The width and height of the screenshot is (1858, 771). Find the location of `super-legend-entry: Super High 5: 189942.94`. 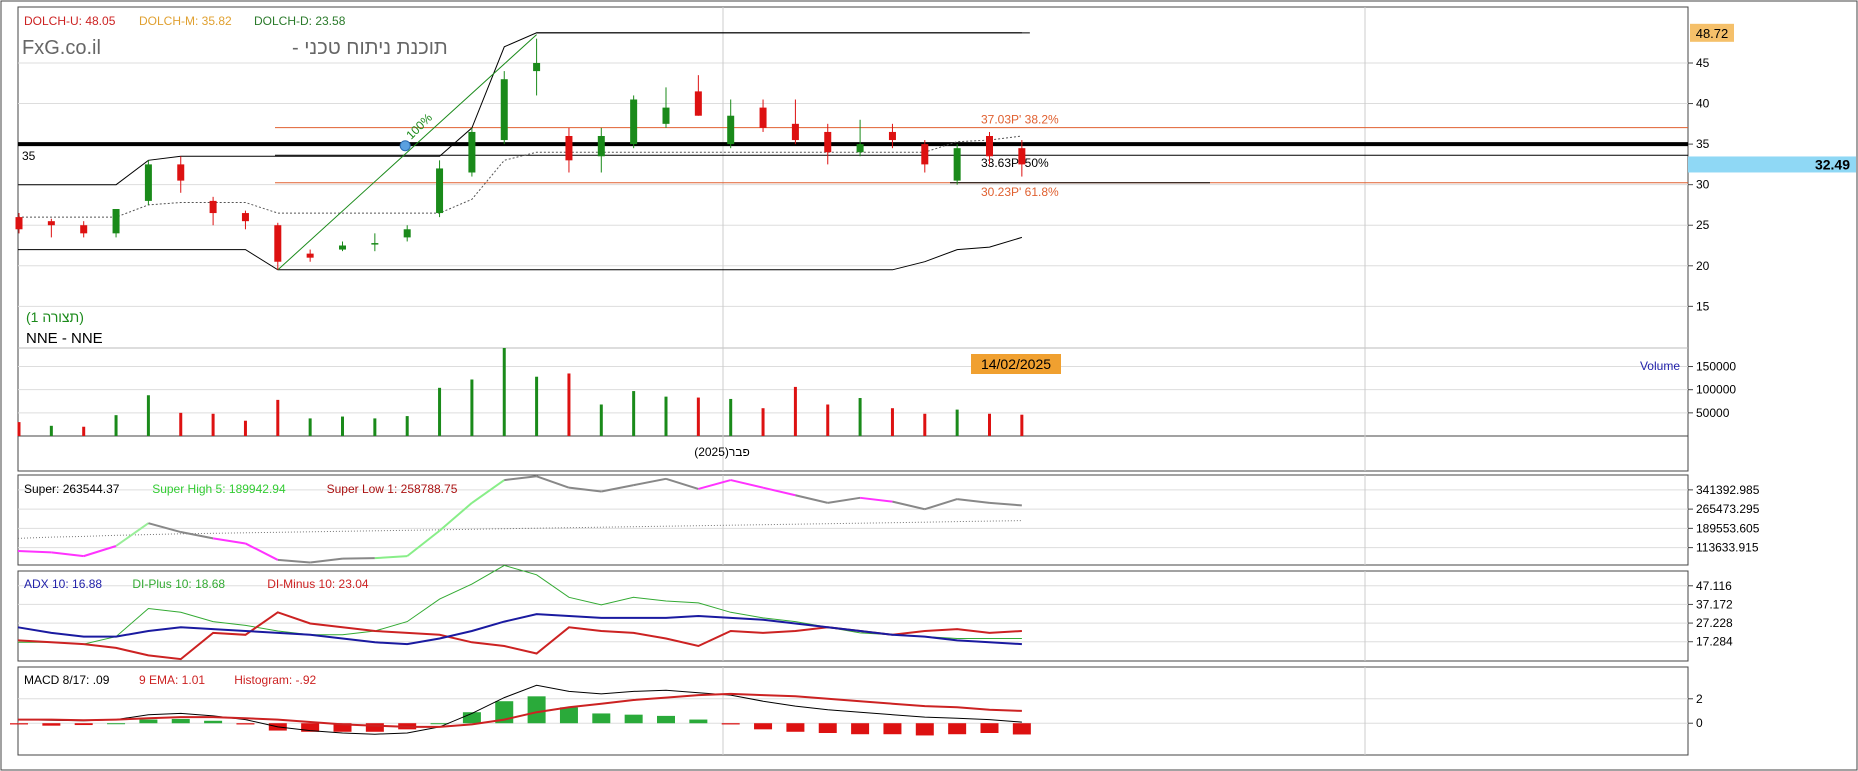

super-legend-entry: Super High 5: 189942.94 is located at coordinates (219, 489).